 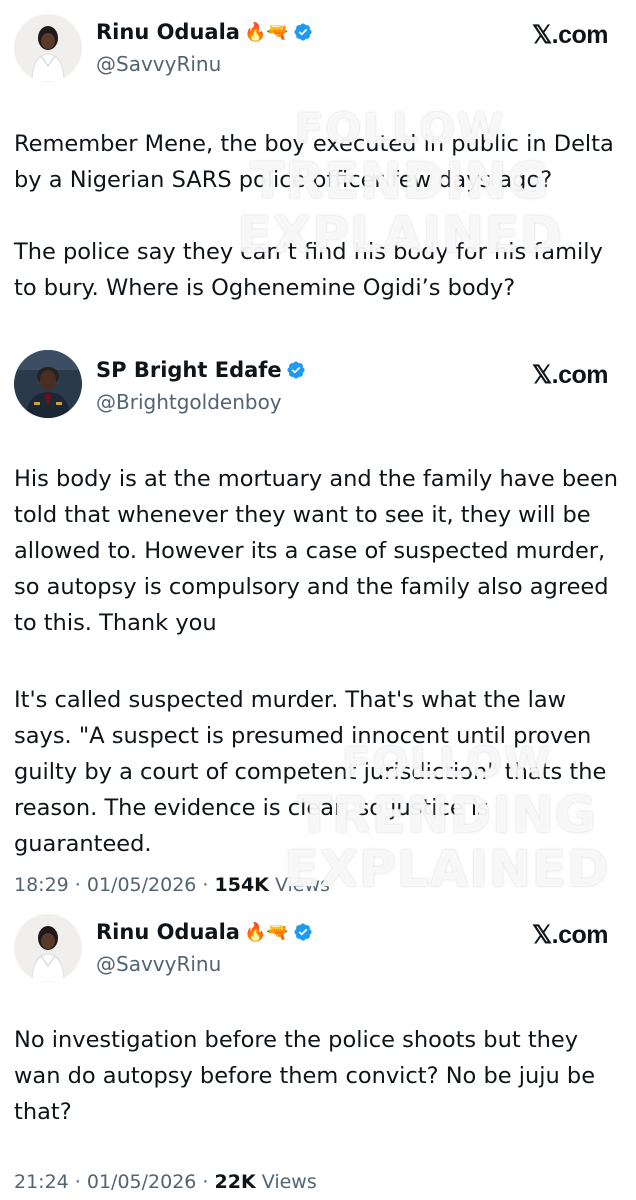 I want to click on views-count: 22K, so click(x=235, y=1182).